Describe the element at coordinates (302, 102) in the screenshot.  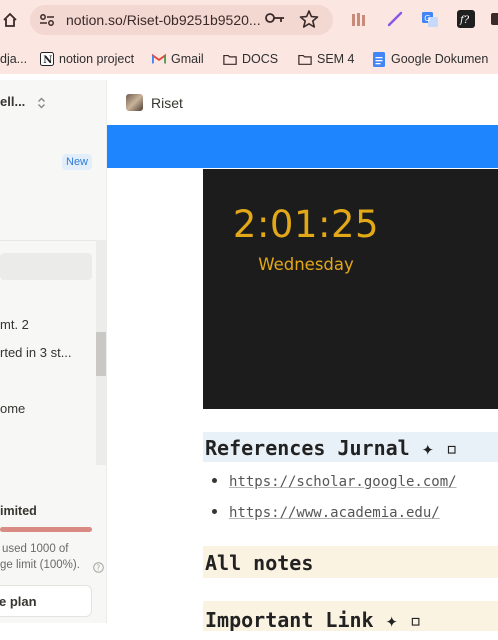
I see `page-header: Riset` at that location.